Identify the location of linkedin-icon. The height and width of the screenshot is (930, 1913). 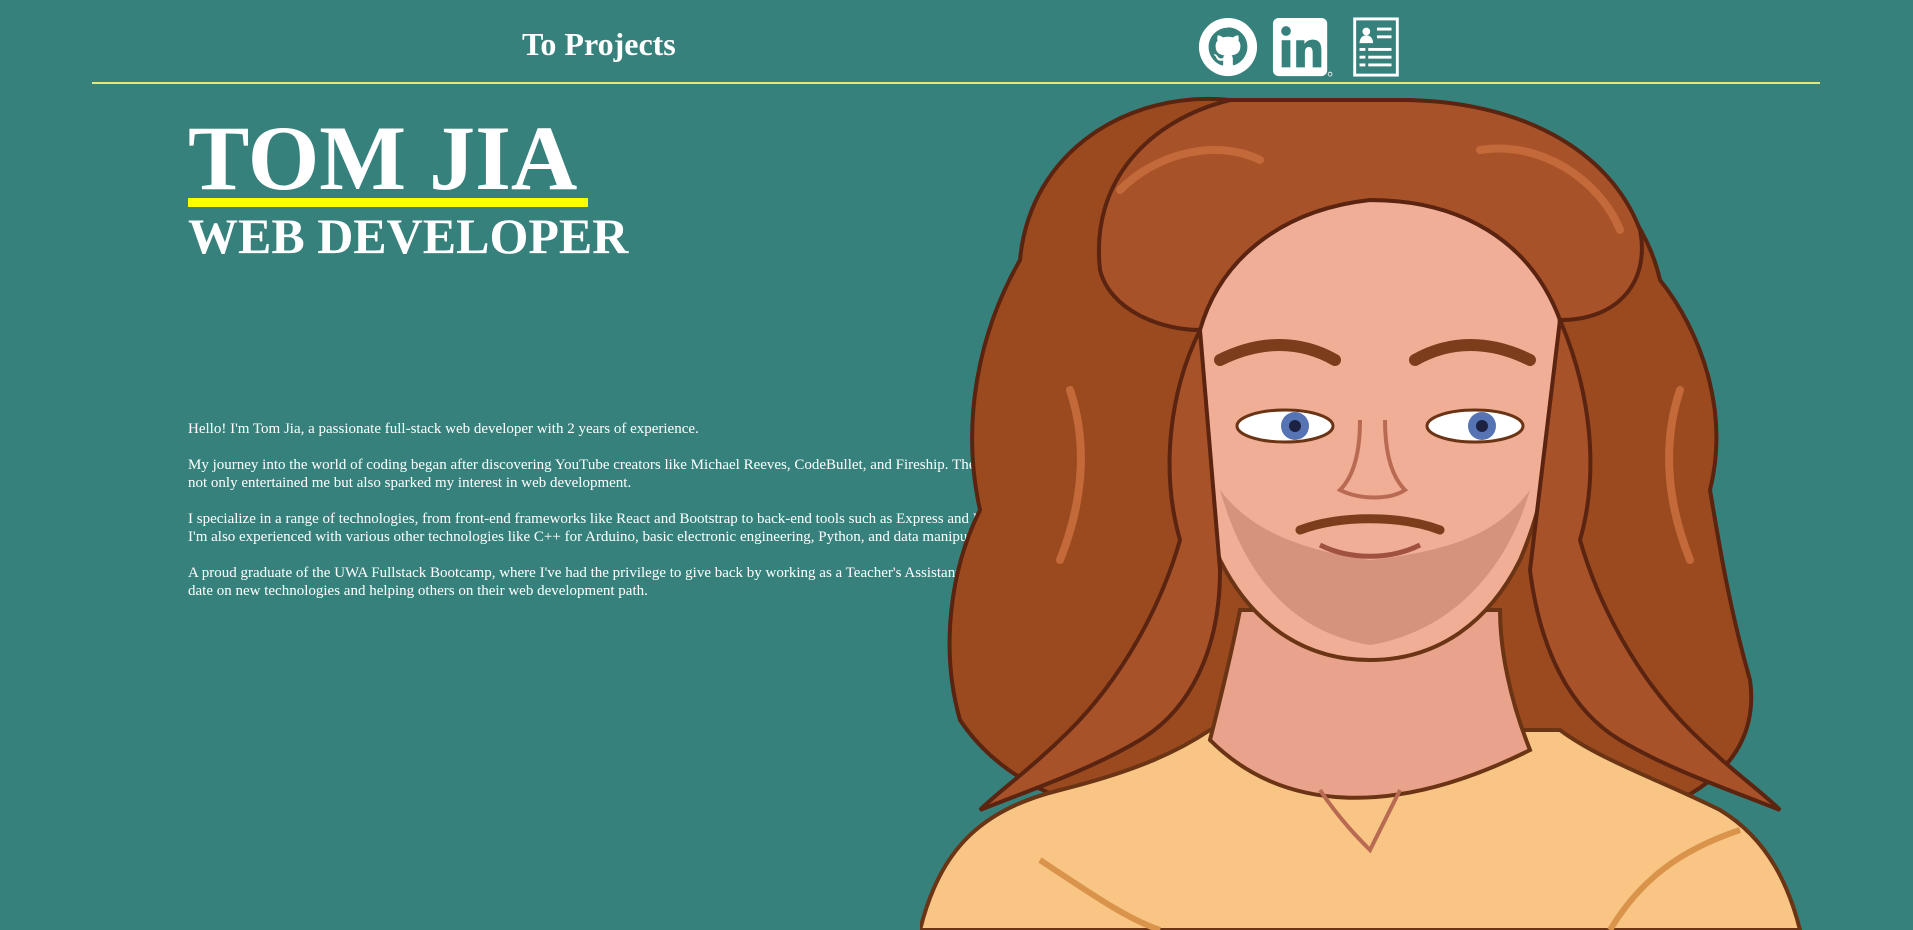
(1302, 47).